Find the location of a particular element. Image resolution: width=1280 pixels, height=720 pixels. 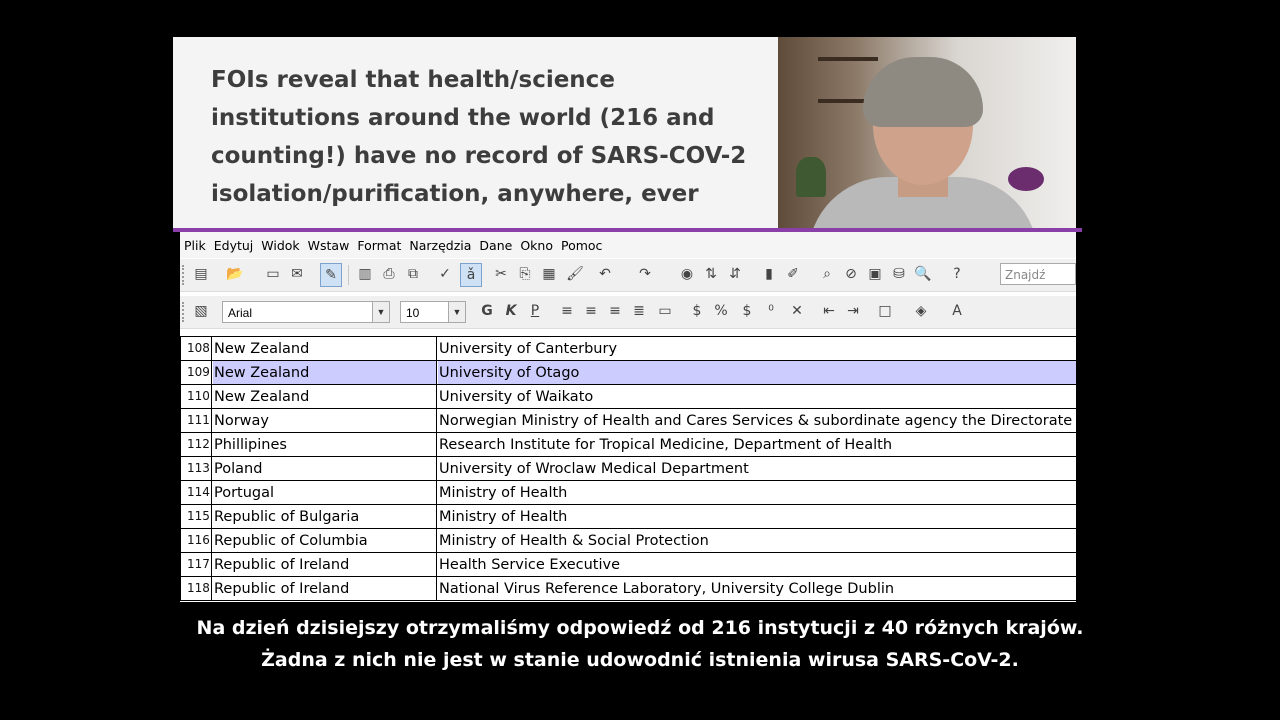

data-sources-icon: ⛁ is located at coordinates (899, 274).